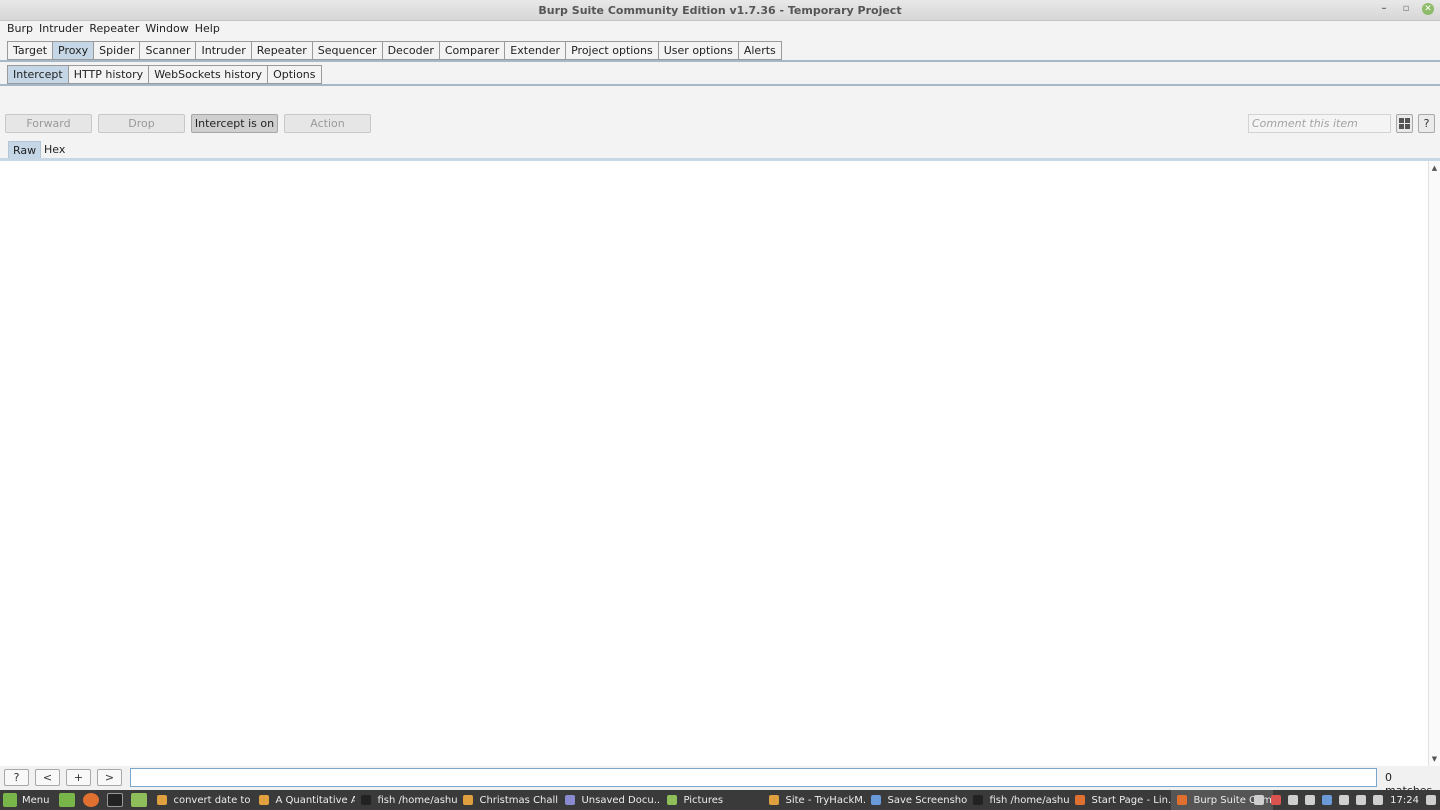 This screenshot has height=810, width=1440. What do you see at coordinates (25, 149) in the screenshot?
I see `tab-raw: Raw` at bounding box center [25, 149].